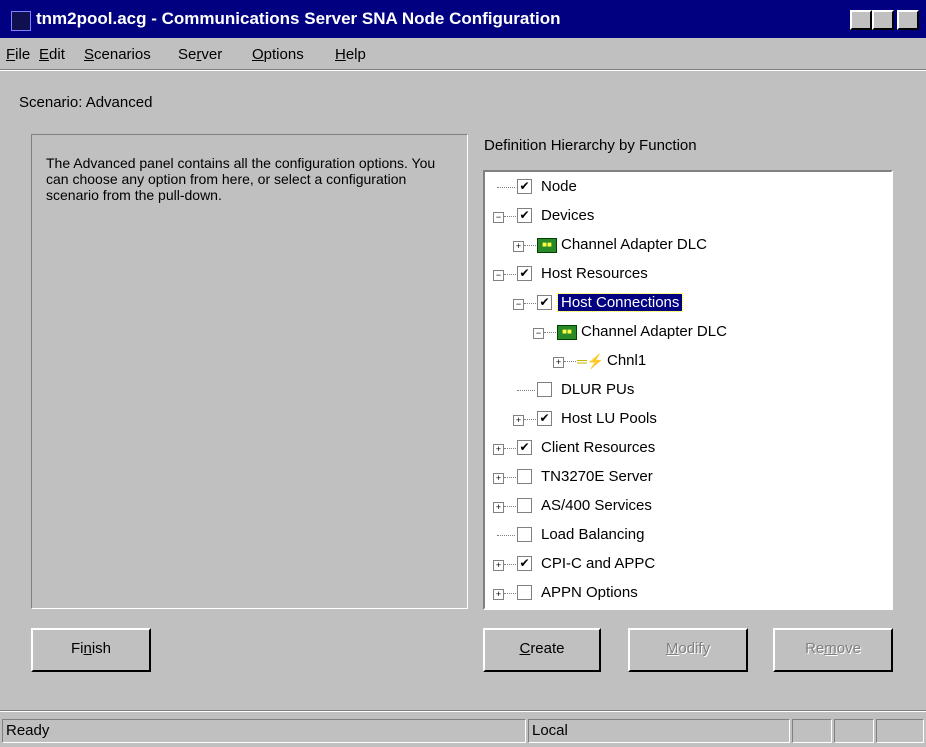  What do you see at coordinates (688, 535) in the screenshot?
I see `tree-item: Load Balancing` at bounding box center [688, 535].